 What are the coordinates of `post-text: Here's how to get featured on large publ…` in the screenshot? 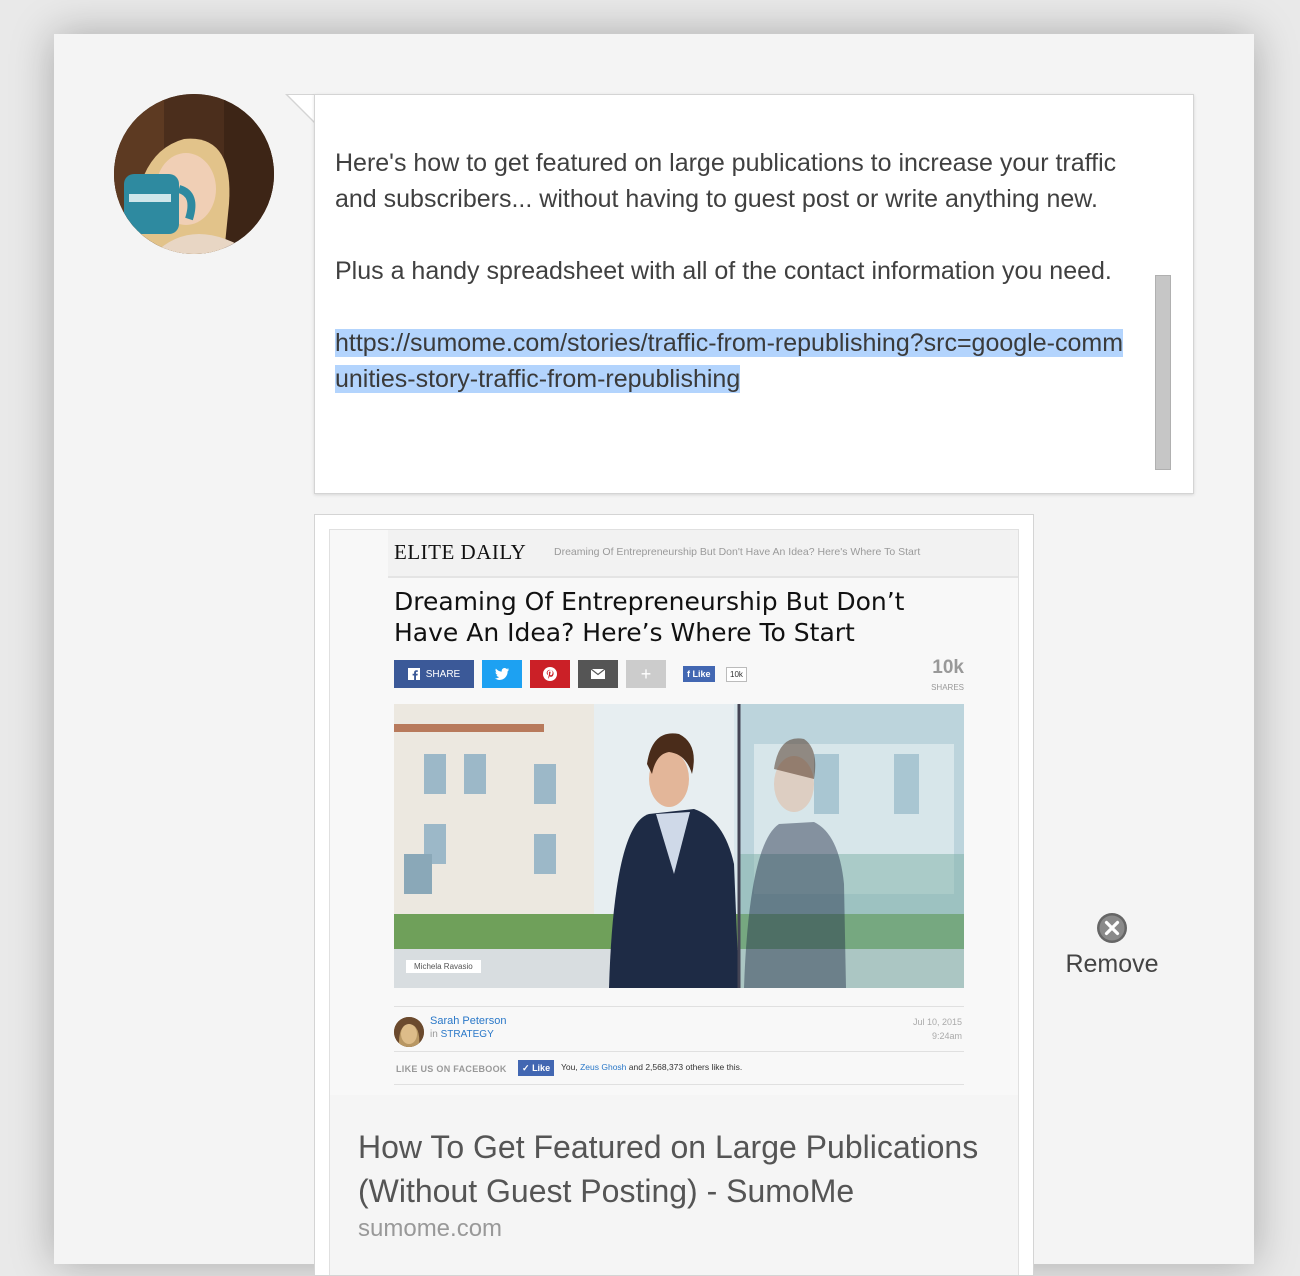 It's located at (730, 271).